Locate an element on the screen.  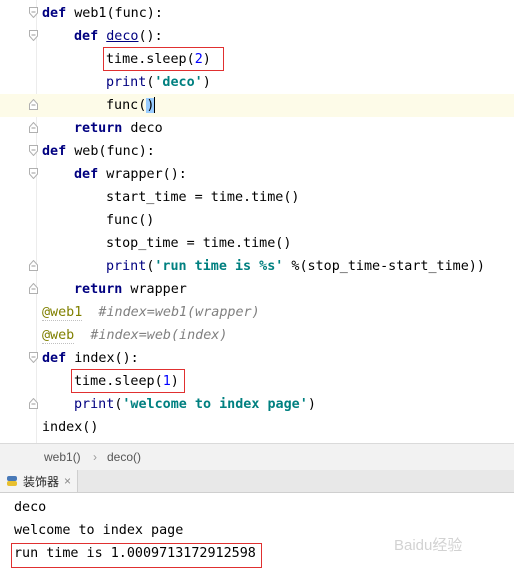
text-caret is located at coordinates (155, 105).